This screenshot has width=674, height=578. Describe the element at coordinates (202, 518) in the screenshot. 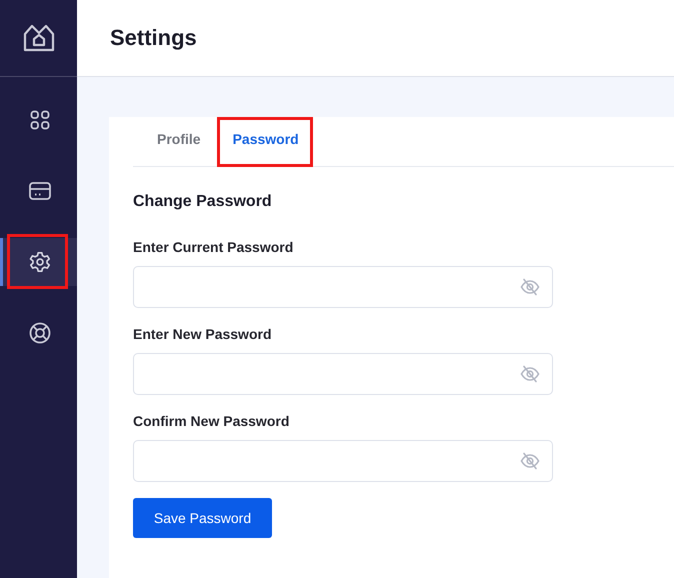

I see `save-password-button: Save Password` at that location.